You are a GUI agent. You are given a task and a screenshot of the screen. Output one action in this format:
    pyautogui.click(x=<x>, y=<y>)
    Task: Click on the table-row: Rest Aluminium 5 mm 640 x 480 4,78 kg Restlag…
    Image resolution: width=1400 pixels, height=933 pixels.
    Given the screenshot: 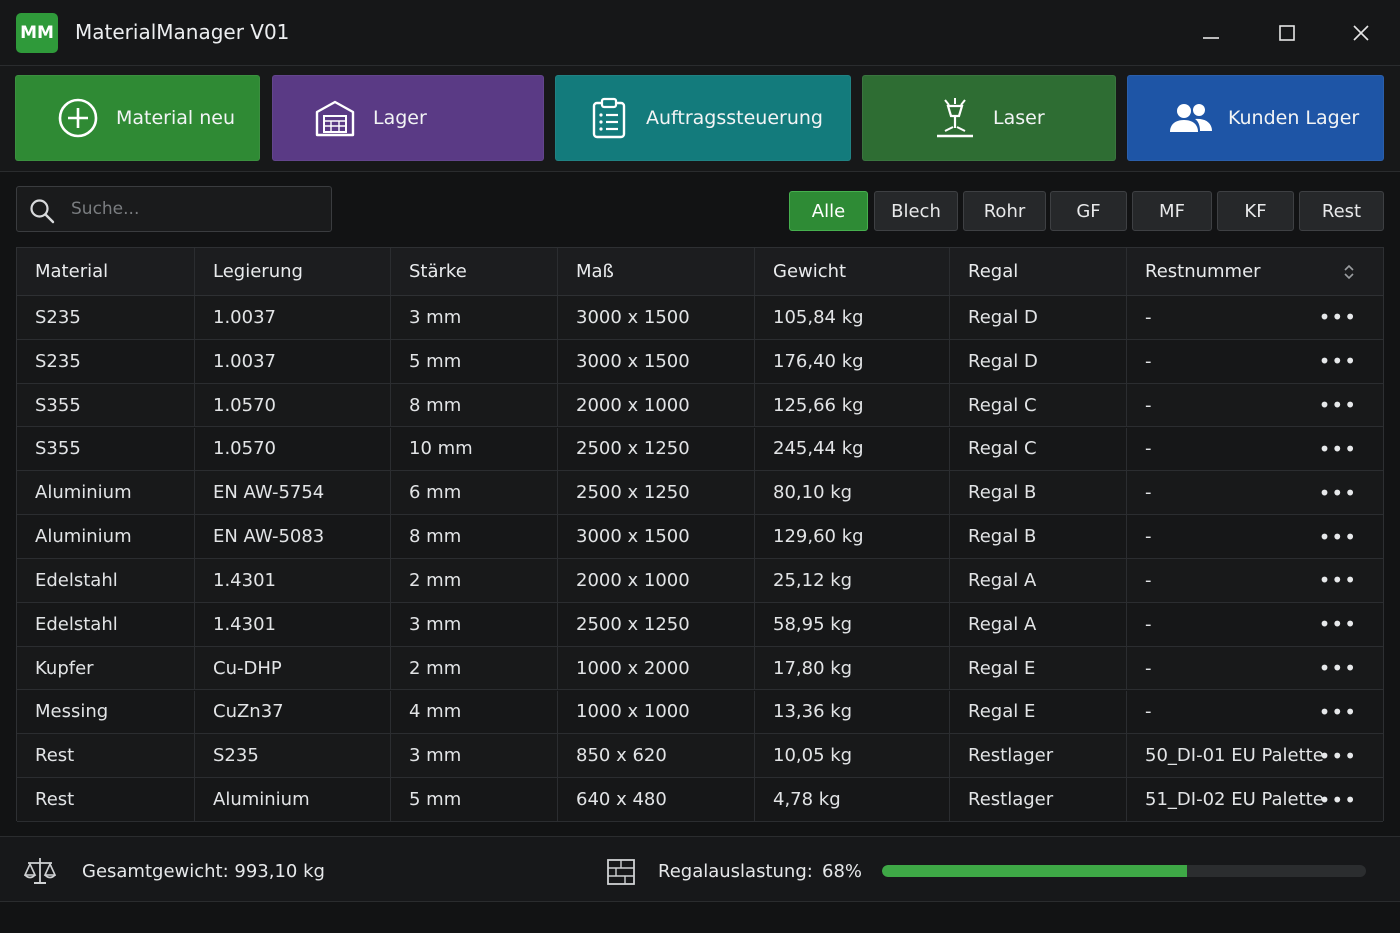 What is the action you would take?
    pyautogui.click(x=700, y=800)
    